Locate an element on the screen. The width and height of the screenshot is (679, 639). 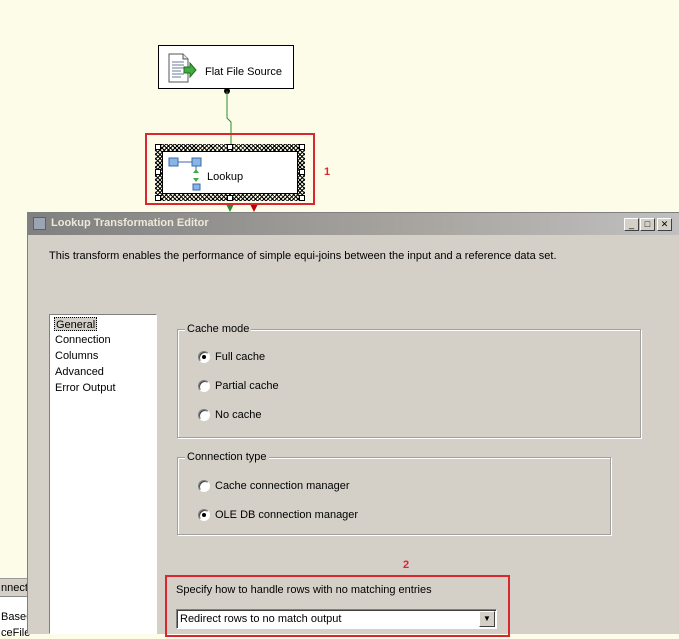
nav-item-columns: Columns is located at coordinates (76, 356).